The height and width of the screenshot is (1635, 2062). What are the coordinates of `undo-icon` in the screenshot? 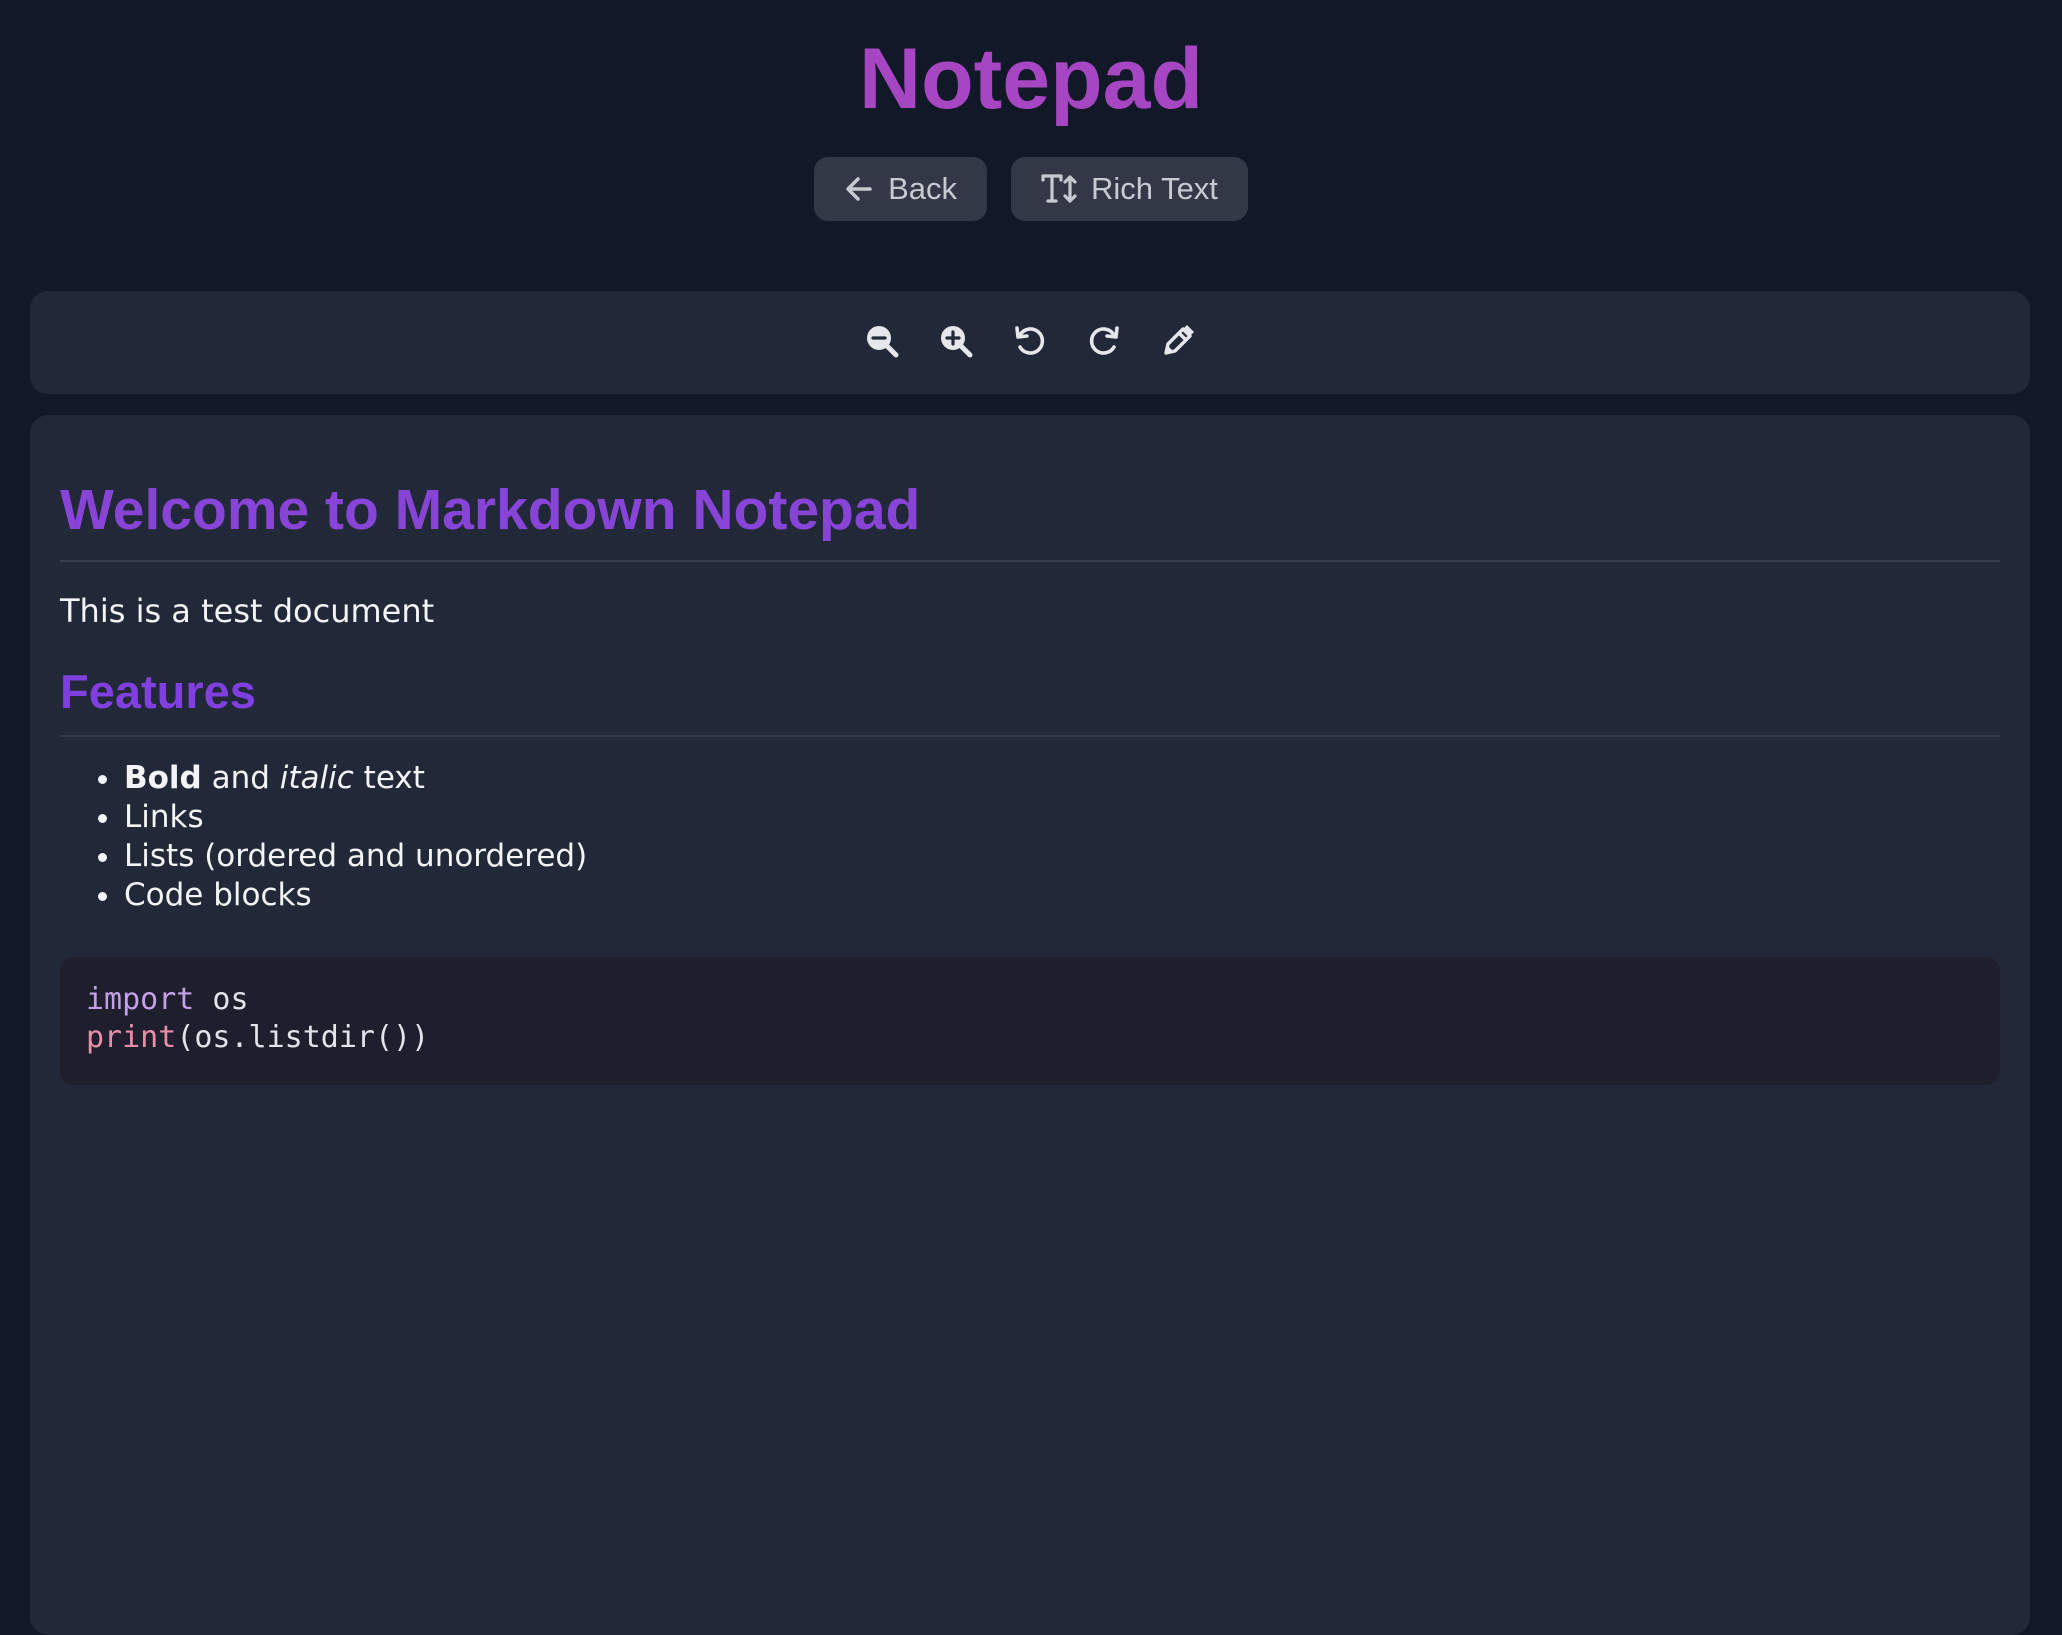 It's located at (1030, 343).